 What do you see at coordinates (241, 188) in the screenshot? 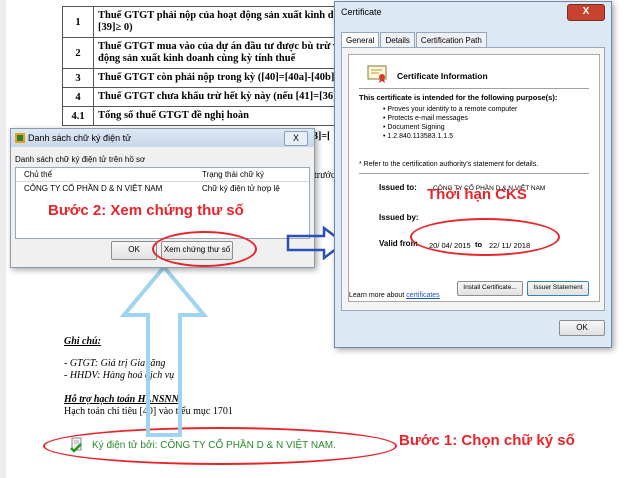
I see `signature-status: Chữ ký điện tử hợp lệ` at bounding box center [241, 188].